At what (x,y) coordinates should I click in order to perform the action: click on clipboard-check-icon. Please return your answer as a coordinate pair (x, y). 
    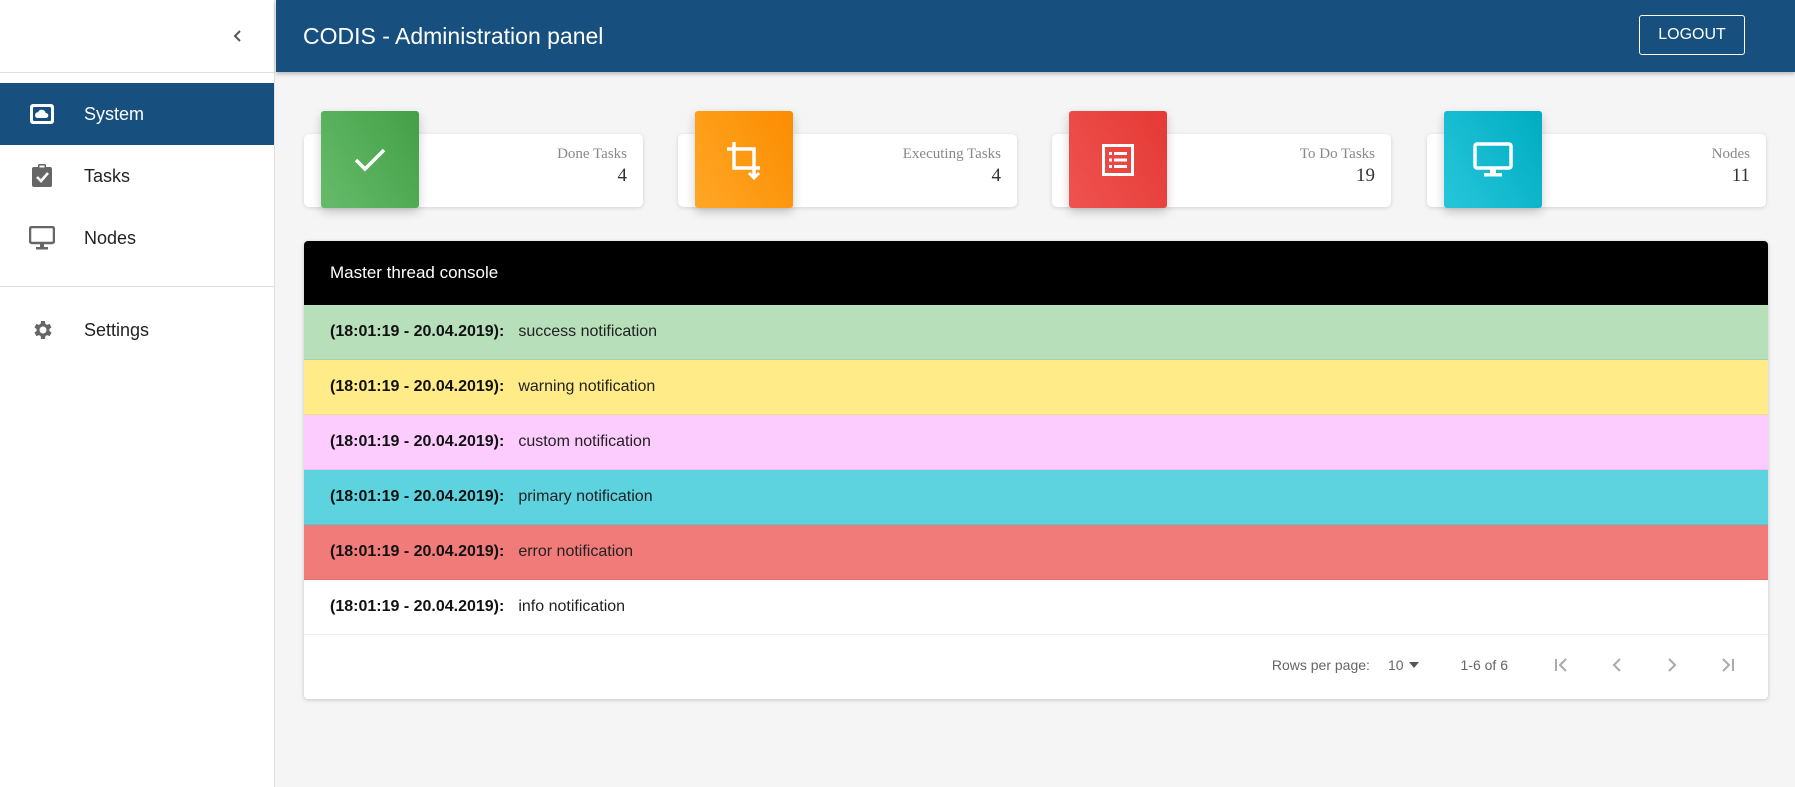
    Looking at the image, I should click on (42, 176).